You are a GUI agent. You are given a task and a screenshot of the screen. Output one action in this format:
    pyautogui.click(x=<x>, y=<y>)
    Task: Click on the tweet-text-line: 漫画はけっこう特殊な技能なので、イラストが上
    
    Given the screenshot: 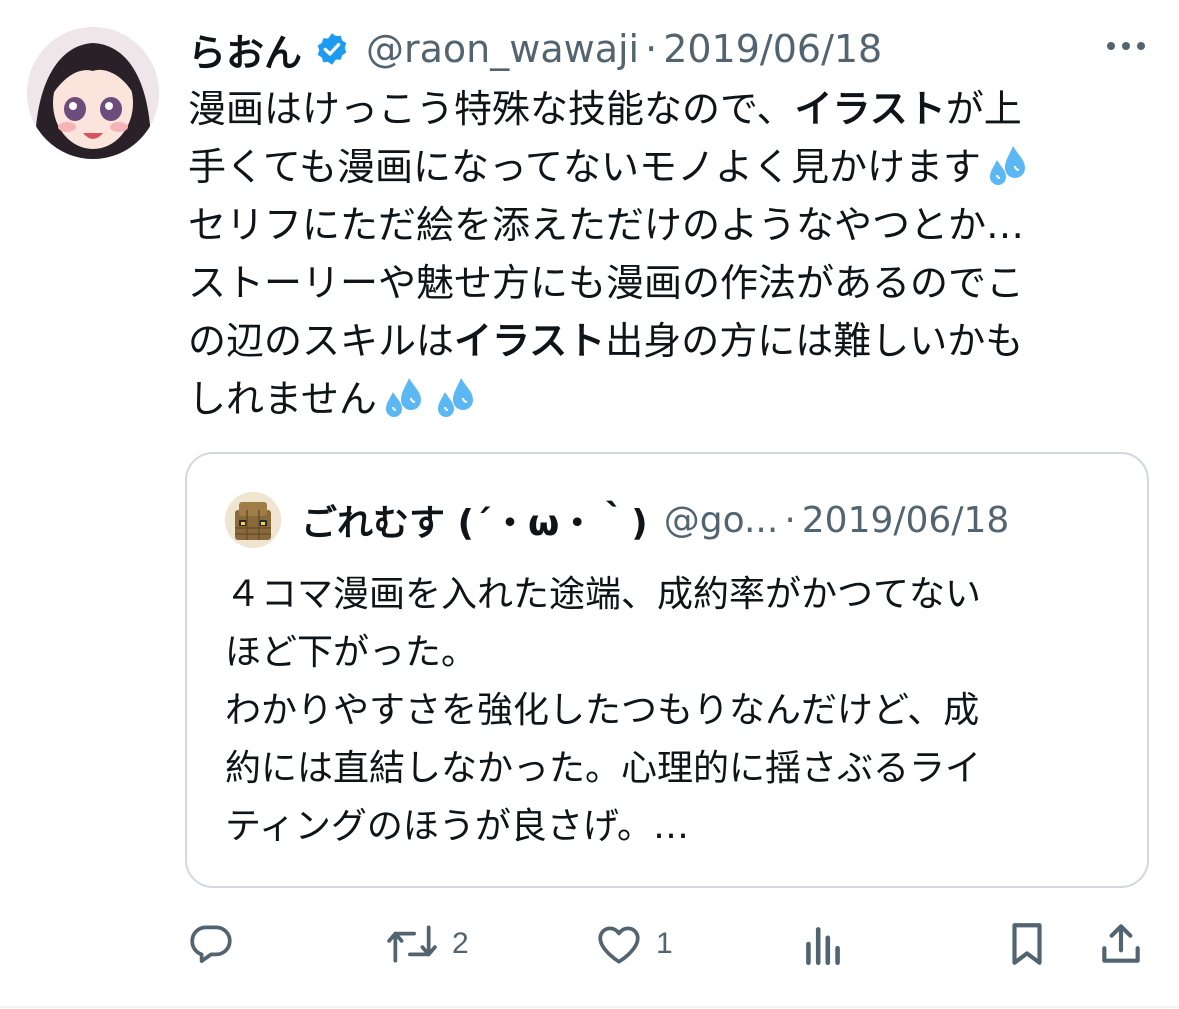 What is the action you would take?
    pyautogui.click(x=658, y=109)
    